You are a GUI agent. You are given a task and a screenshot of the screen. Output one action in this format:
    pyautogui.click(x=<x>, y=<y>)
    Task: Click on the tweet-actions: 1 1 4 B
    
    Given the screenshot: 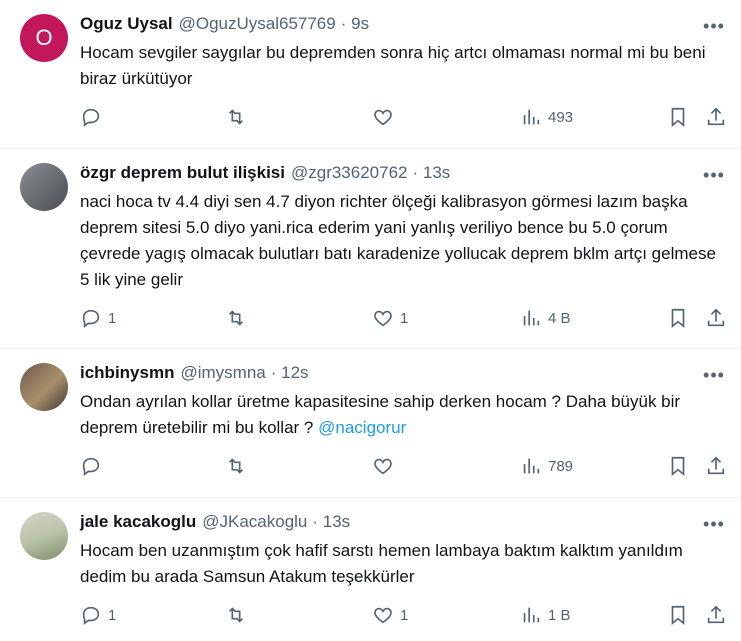 What is the action you would take?
    pyautogui.click(x=402, y=318)
    